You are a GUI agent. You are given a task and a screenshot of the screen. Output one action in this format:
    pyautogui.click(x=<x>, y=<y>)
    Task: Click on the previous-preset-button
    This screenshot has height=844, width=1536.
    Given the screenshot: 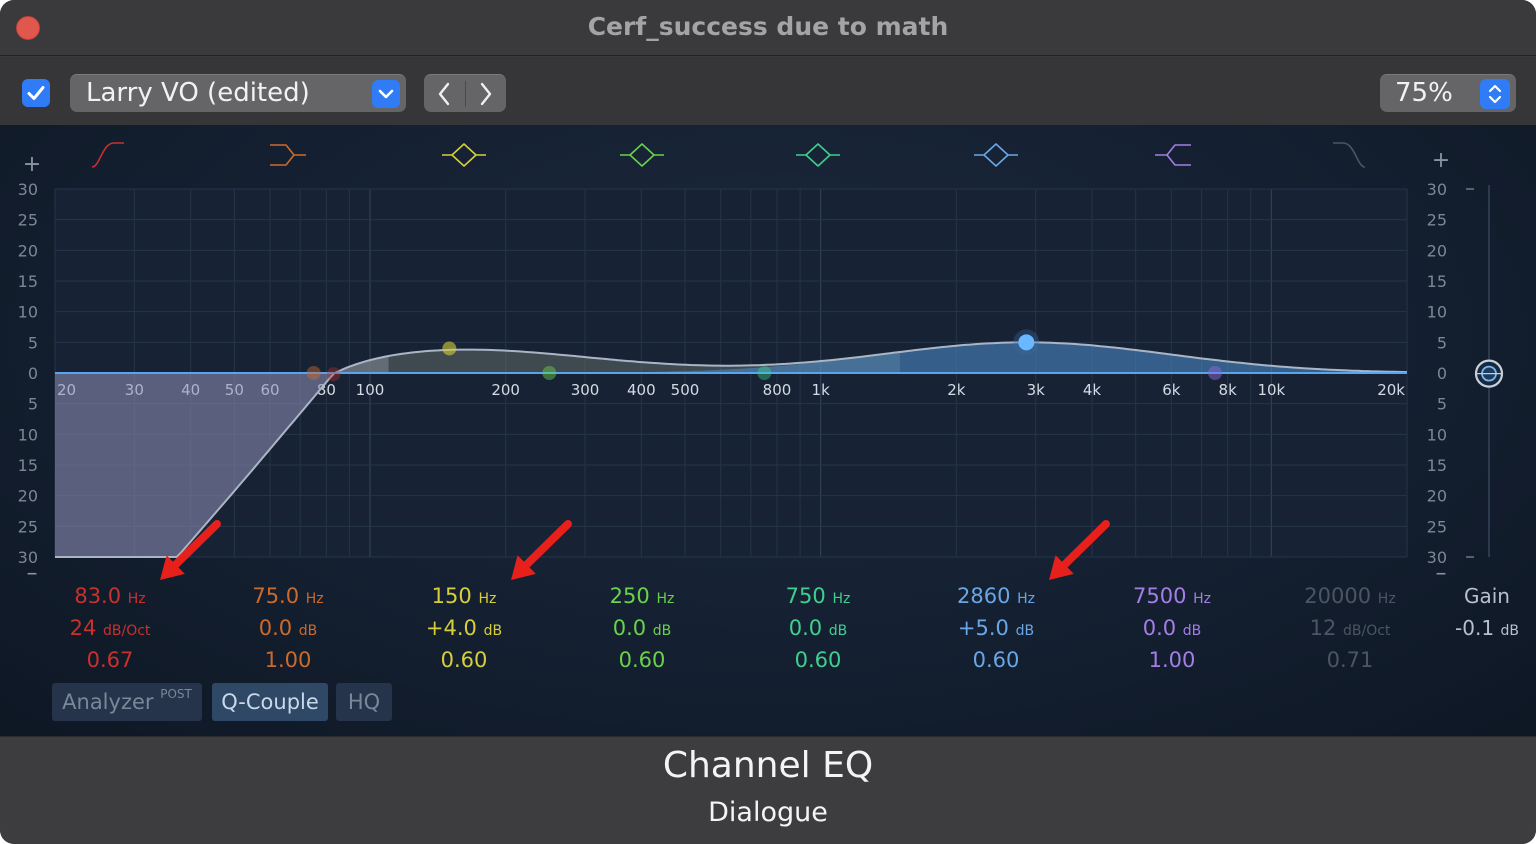 What is the action you would take?
    pyautogui.click(x=444, y=94)
    